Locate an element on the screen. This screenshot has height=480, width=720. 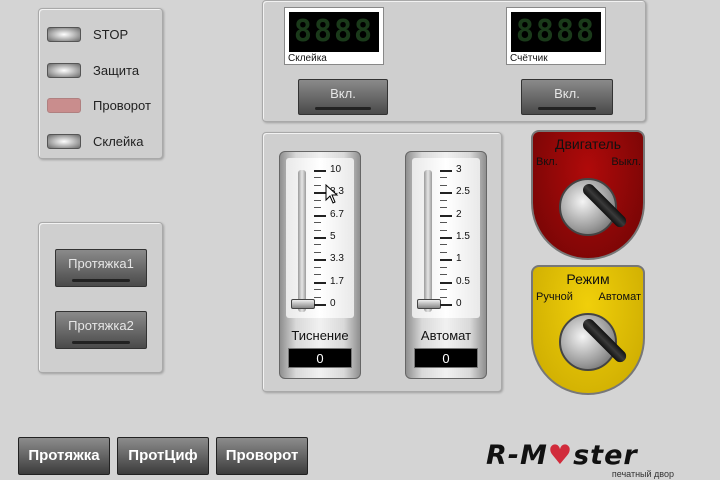
gauge-scale-label: 1.7 is located at coordinates (337, 281).